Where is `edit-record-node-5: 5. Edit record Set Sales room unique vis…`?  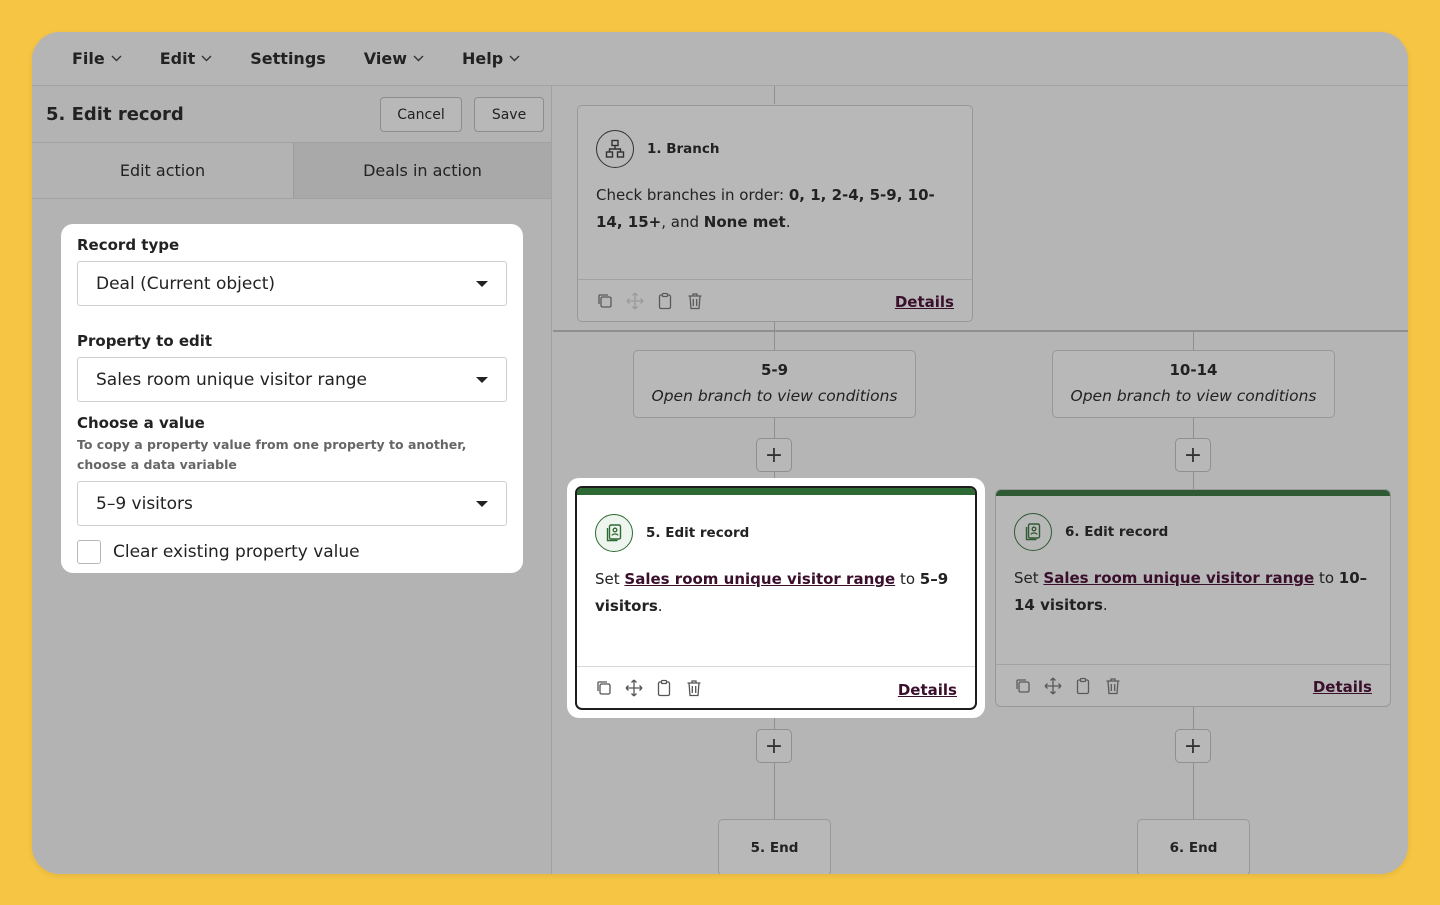
edit-record-node-5: 5. Edit record Set Sales room unique vis… is located at coordinates (776, 598).